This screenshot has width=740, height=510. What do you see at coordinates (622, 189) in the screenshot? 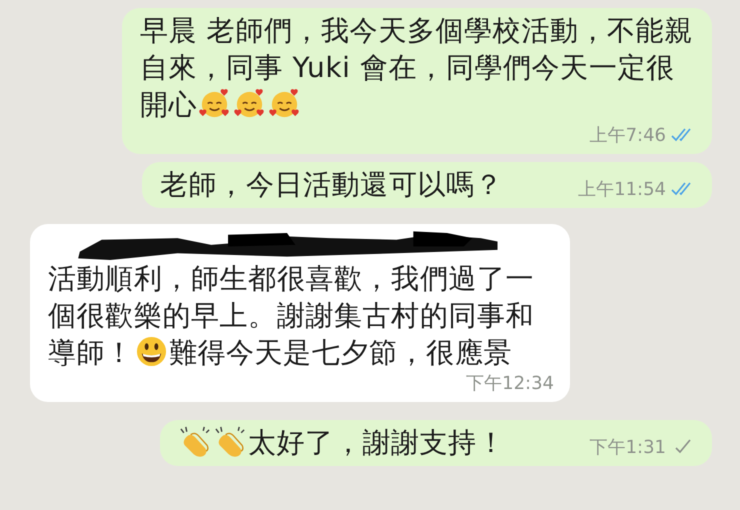
I see `message-time: 上午11:54` at bounding box center [622, 189].